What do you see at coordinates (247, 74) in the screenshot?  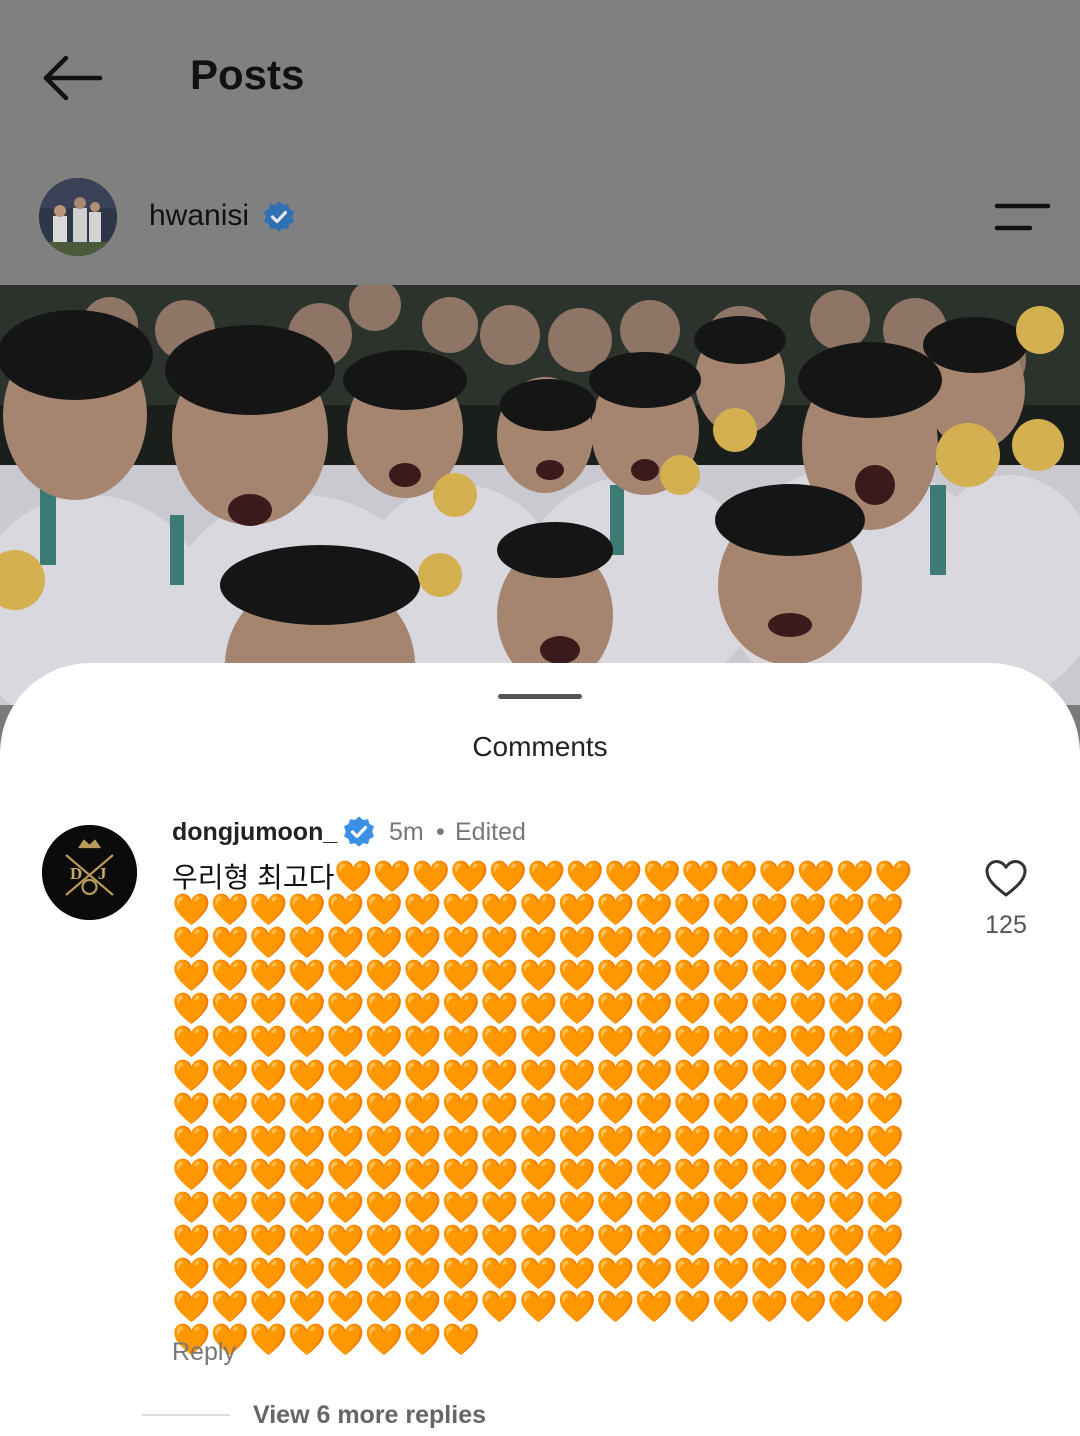 I see `page-title: Posts` at bounding box center [247, 74].